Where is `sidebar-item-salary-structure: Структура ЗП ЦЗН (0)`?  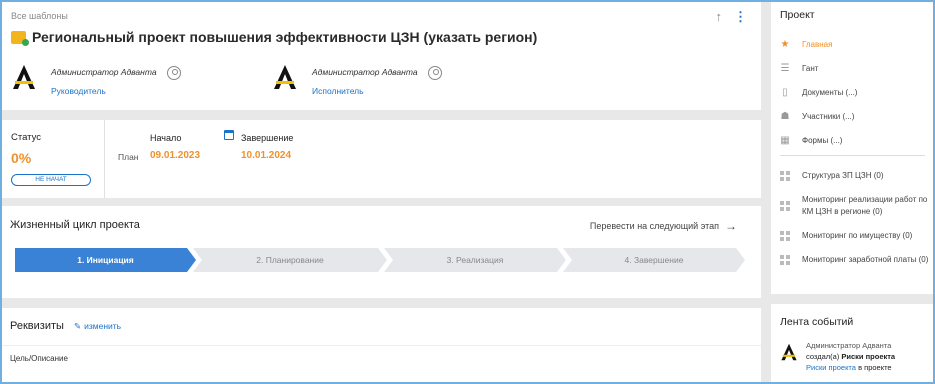
sidebar-item-salary-structure: Структура ЗП ЦЗН (0) is located at coordinates (855, 176).